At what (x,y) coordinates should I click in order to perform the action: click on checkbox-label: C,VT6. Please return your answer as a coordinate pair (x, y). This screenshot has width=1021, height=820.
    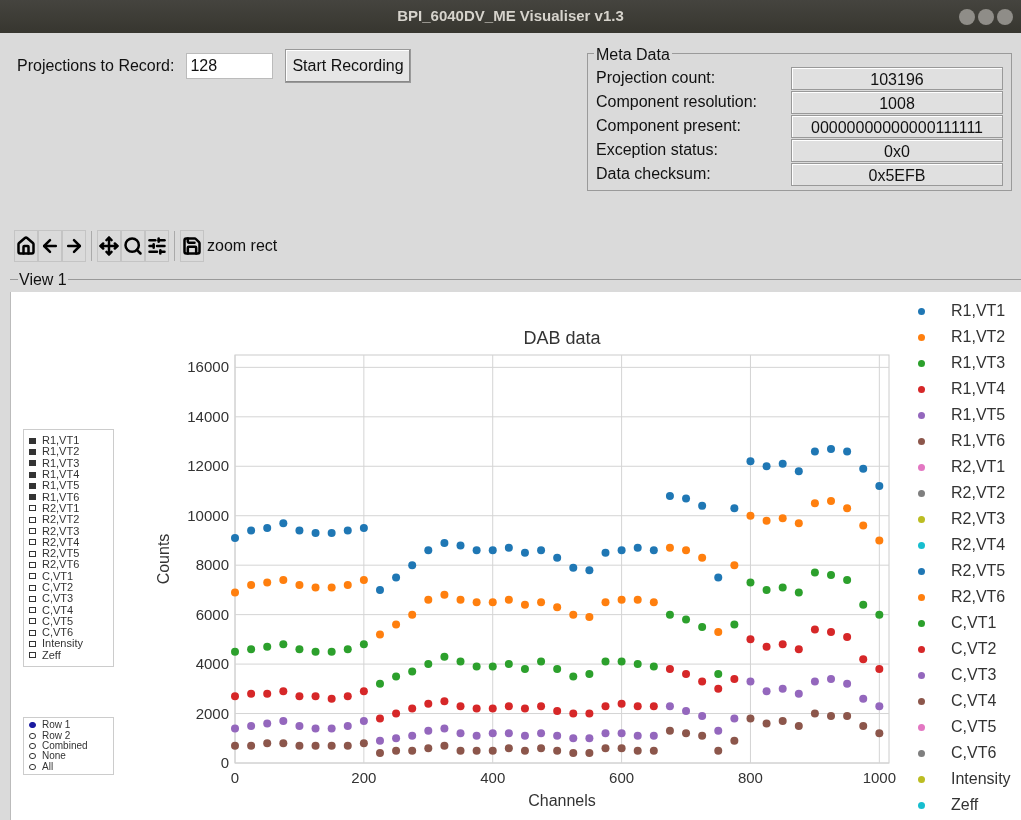
    Looking at the image, I should click on (58, 633).